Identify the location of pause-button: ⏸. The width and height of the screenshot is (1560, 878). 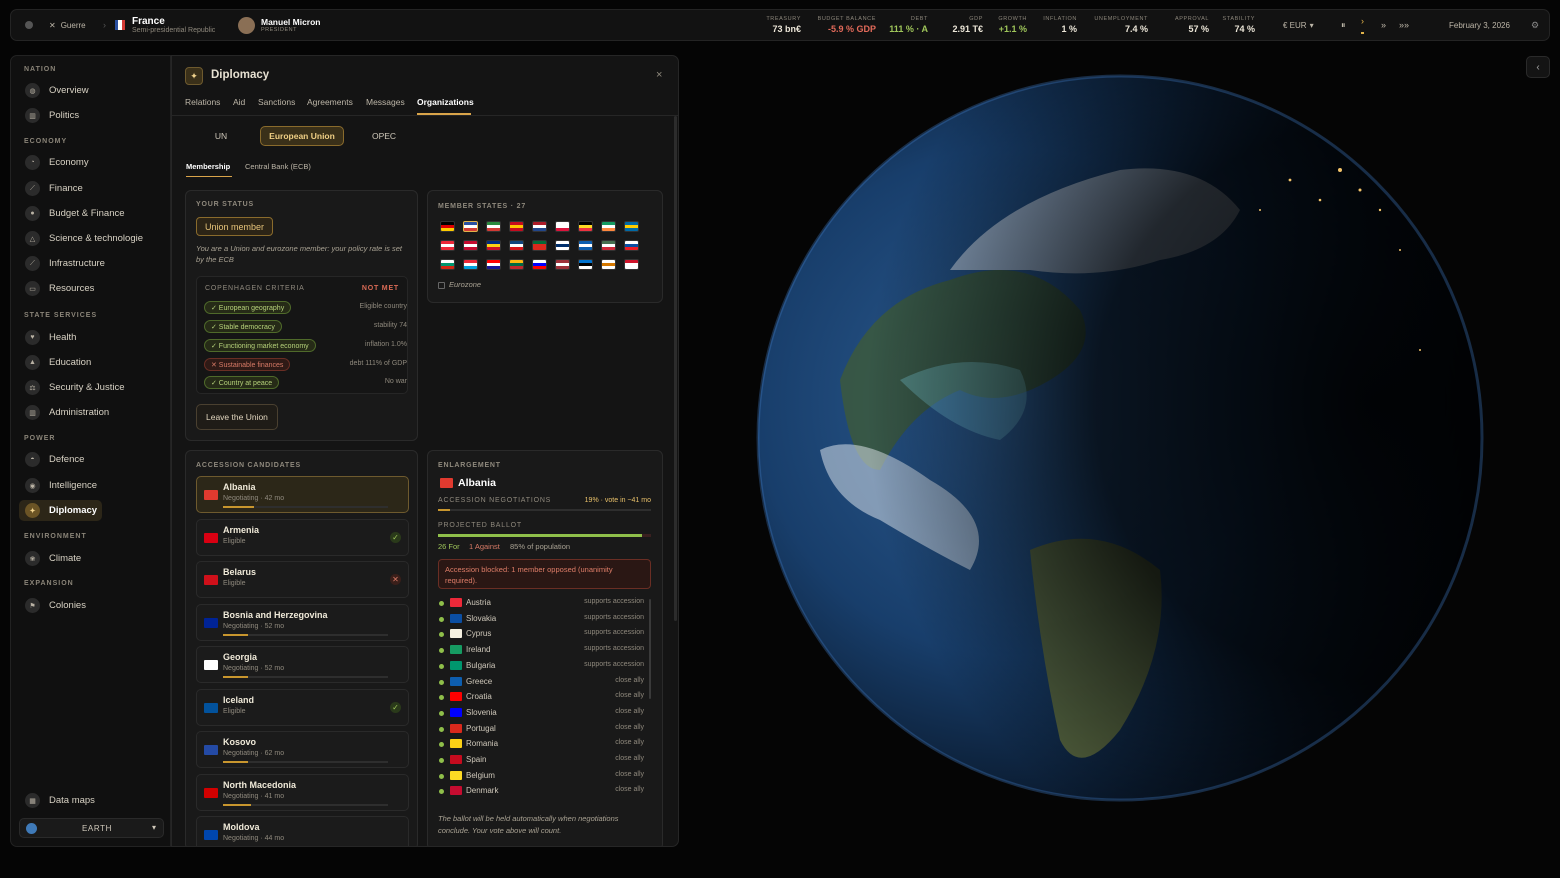
(1343, 25).